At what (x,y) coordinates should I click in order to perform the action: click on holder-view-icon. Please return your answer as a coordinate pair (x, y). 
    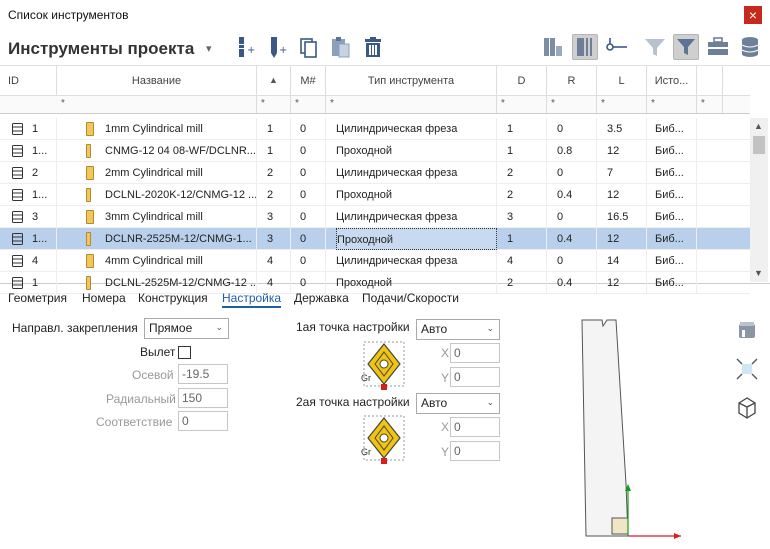
    Looking at the image, I should click on (747, 331).